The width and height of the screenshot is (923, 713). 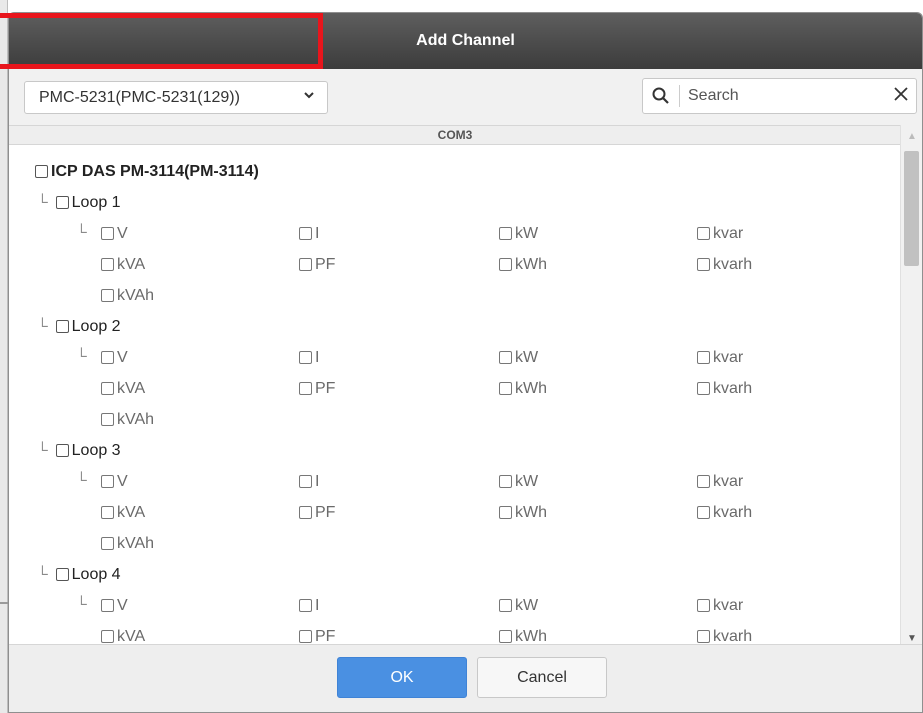 What do you see at coordinates (911, 208) in the screenshot?
I see `scrollbar-thumb` at bounding box center [911, 208].